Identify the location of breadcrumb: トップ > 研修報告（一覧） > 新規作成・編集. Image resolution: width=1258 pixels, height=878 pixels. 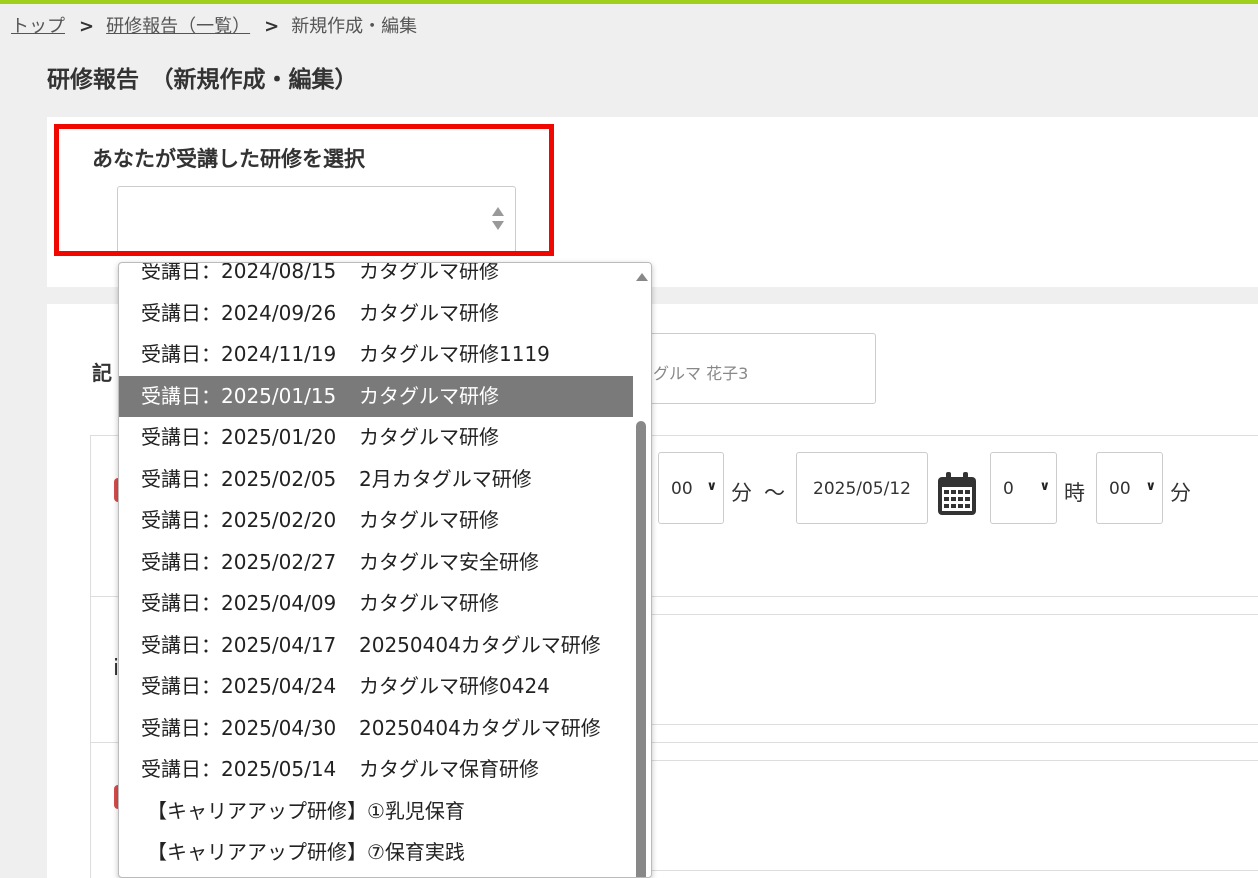
(214, 25).